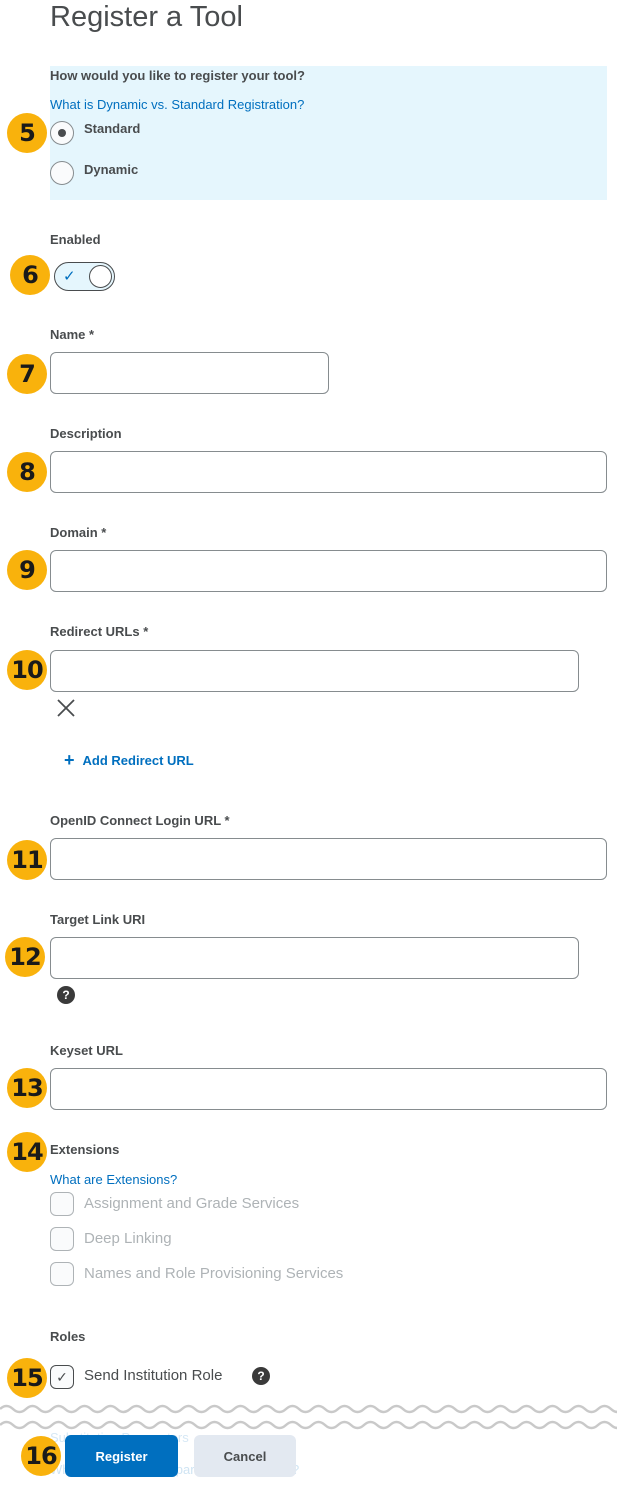 The height and width of the screenshot is (1485, 617). I want to click on remove-redirect-url-icon, so click(66, 708).